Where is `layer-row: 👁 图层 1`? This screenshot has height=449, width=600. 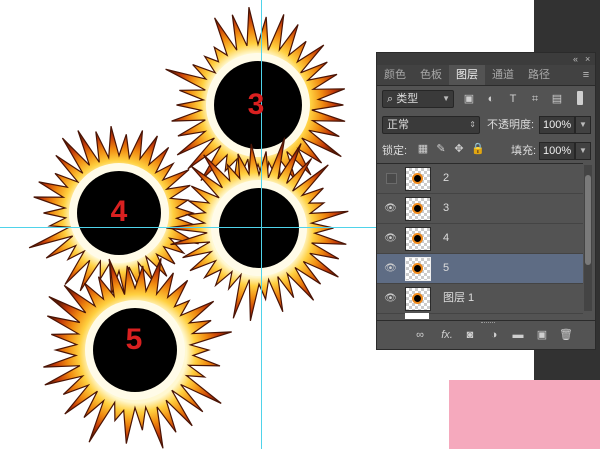 layer-row: 👁 图层 1 is located at coordinates (480, 299).